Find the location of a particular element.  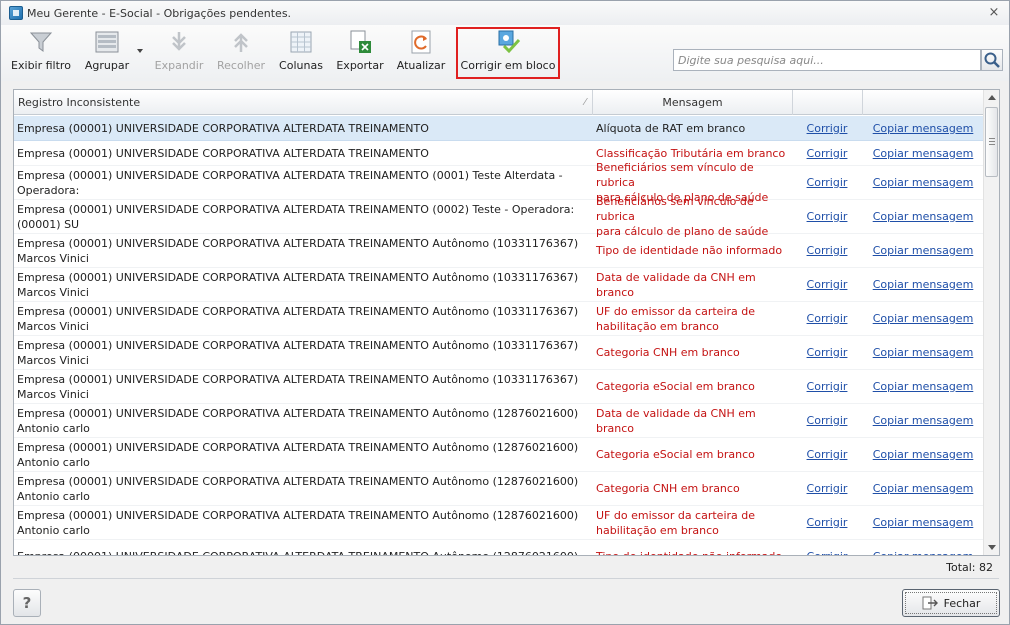

scroll-down-icon is located at coordinates (991, 547).